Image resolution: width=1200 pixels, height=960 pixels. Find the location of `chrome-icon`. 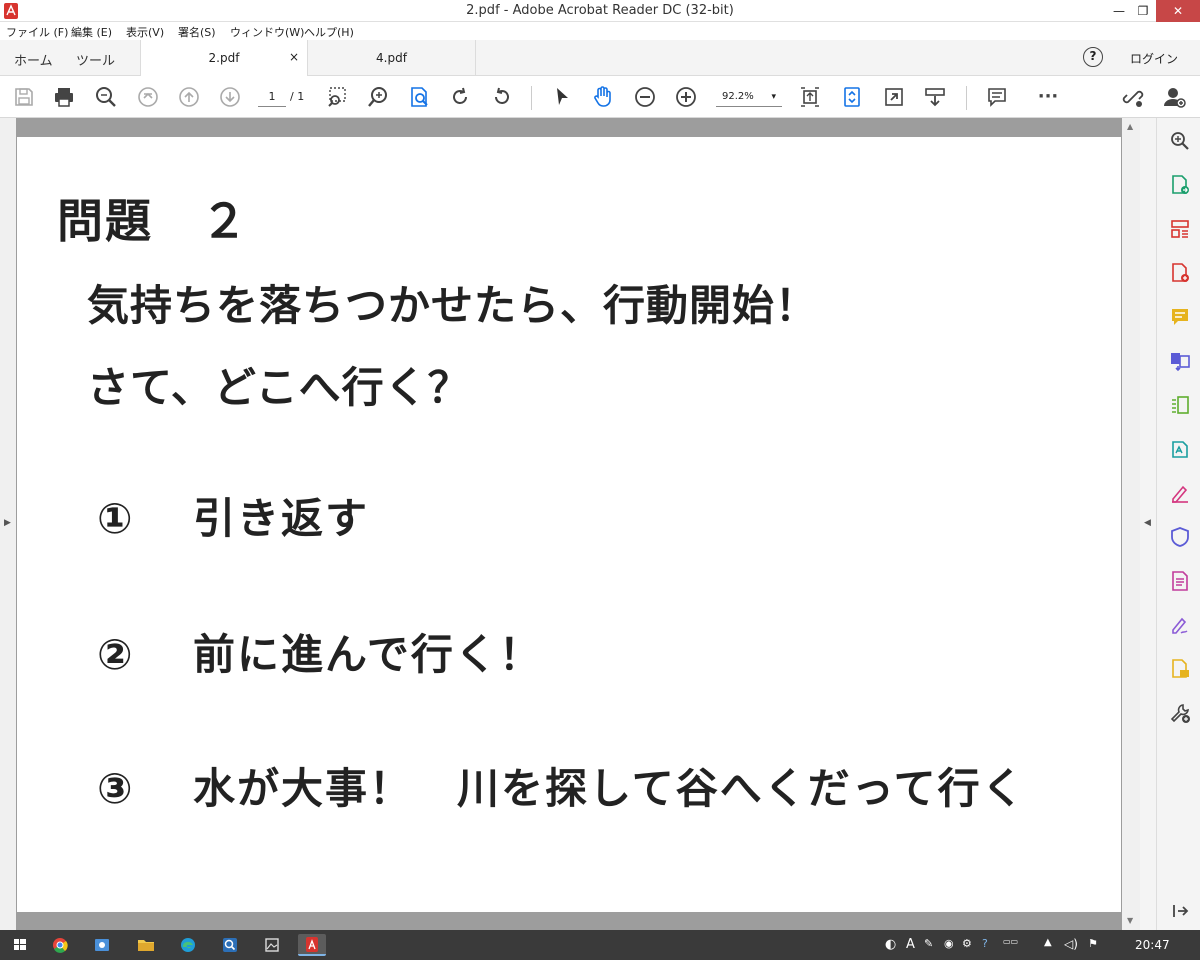

chrome-icon is located at coordinates (60, 945).